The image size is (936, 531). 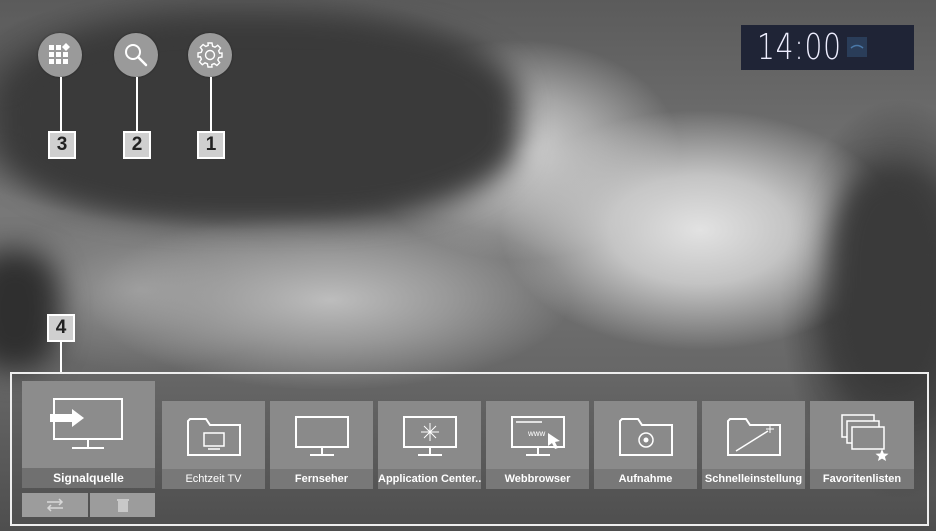 I want to click on monitor-icon, so click(x=321, y=436).